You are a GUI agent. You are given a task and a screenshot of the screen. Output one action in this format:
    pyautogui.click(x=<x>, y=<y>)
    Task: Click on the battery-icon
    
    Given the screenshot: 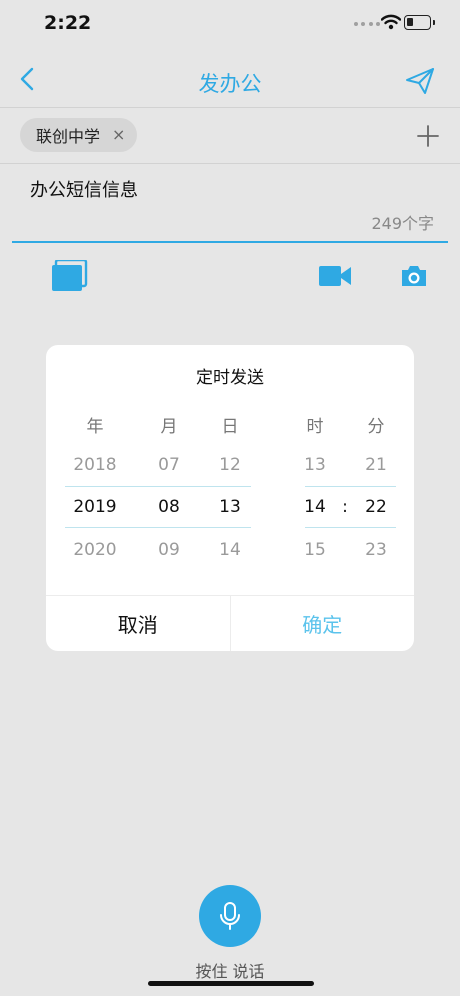 What is the action you would take?
    pyautogui.click(x=419, y=22)
    